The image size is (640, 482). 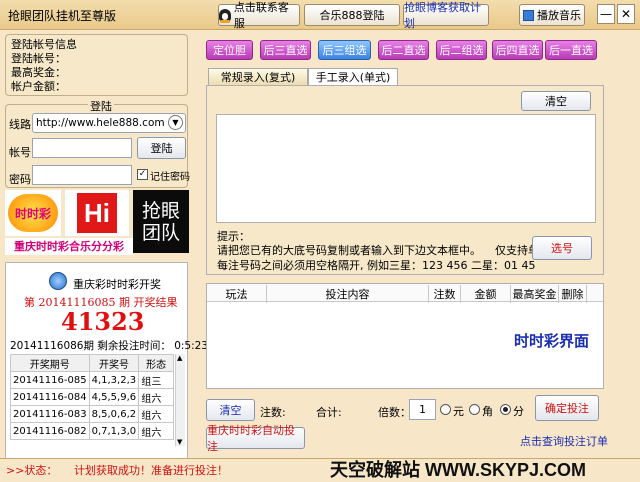 I want to click on bet-total-label: 合计:, so click(x=329, y=412).